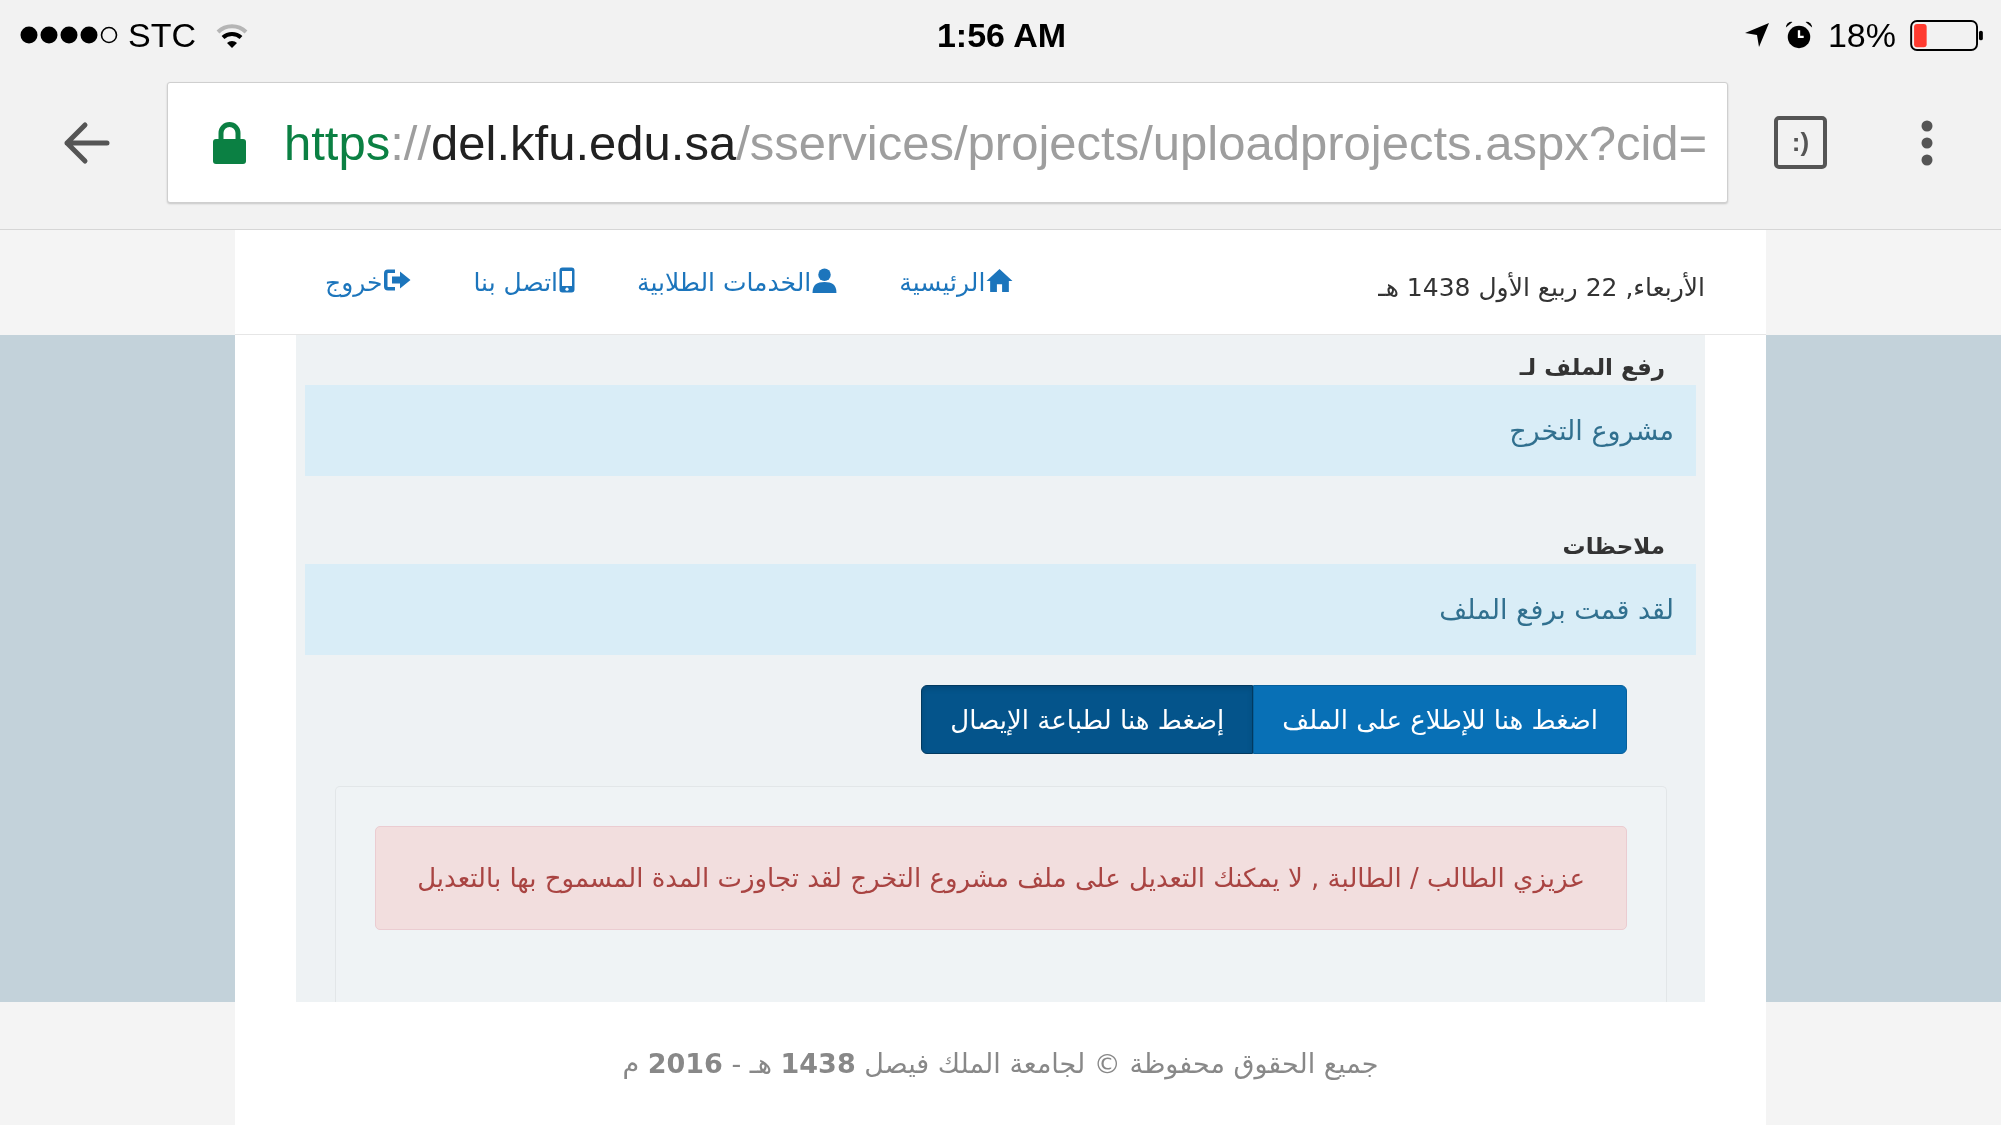  Describe the element at coordinates (1592, 367) in the screenshot. I see `field-label: رفع الملف لـ` at that location.